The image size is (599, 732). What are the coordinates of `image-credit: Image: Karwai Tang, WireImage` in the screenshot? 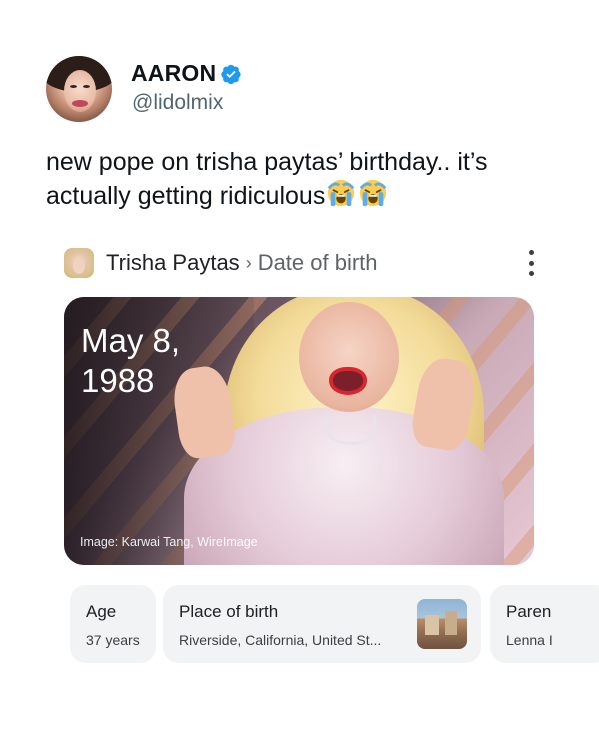 It's located at (169, 542).